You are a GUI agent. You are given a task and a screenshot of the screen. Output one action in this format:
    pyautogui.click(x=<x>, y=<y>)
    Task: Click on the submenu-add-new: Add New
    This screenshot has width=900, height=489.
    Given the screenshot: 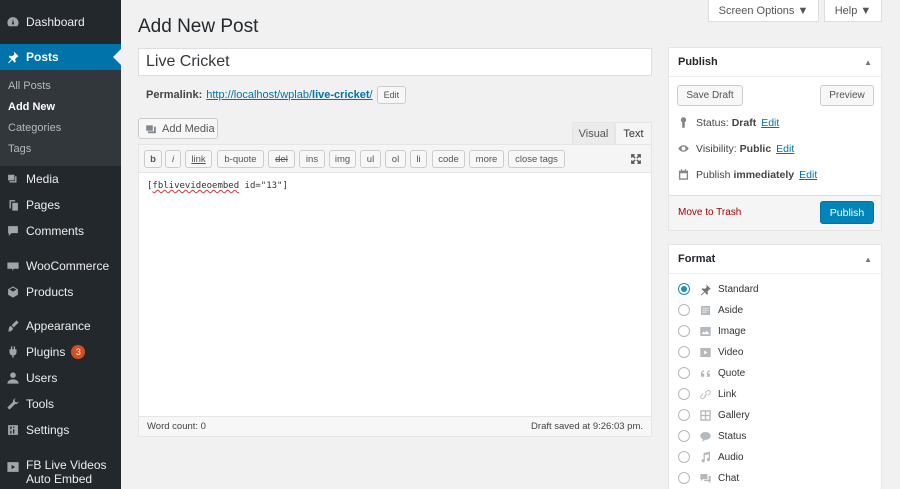 What is the action you would take?
    pyautogui.click(x=31, y=107)
    